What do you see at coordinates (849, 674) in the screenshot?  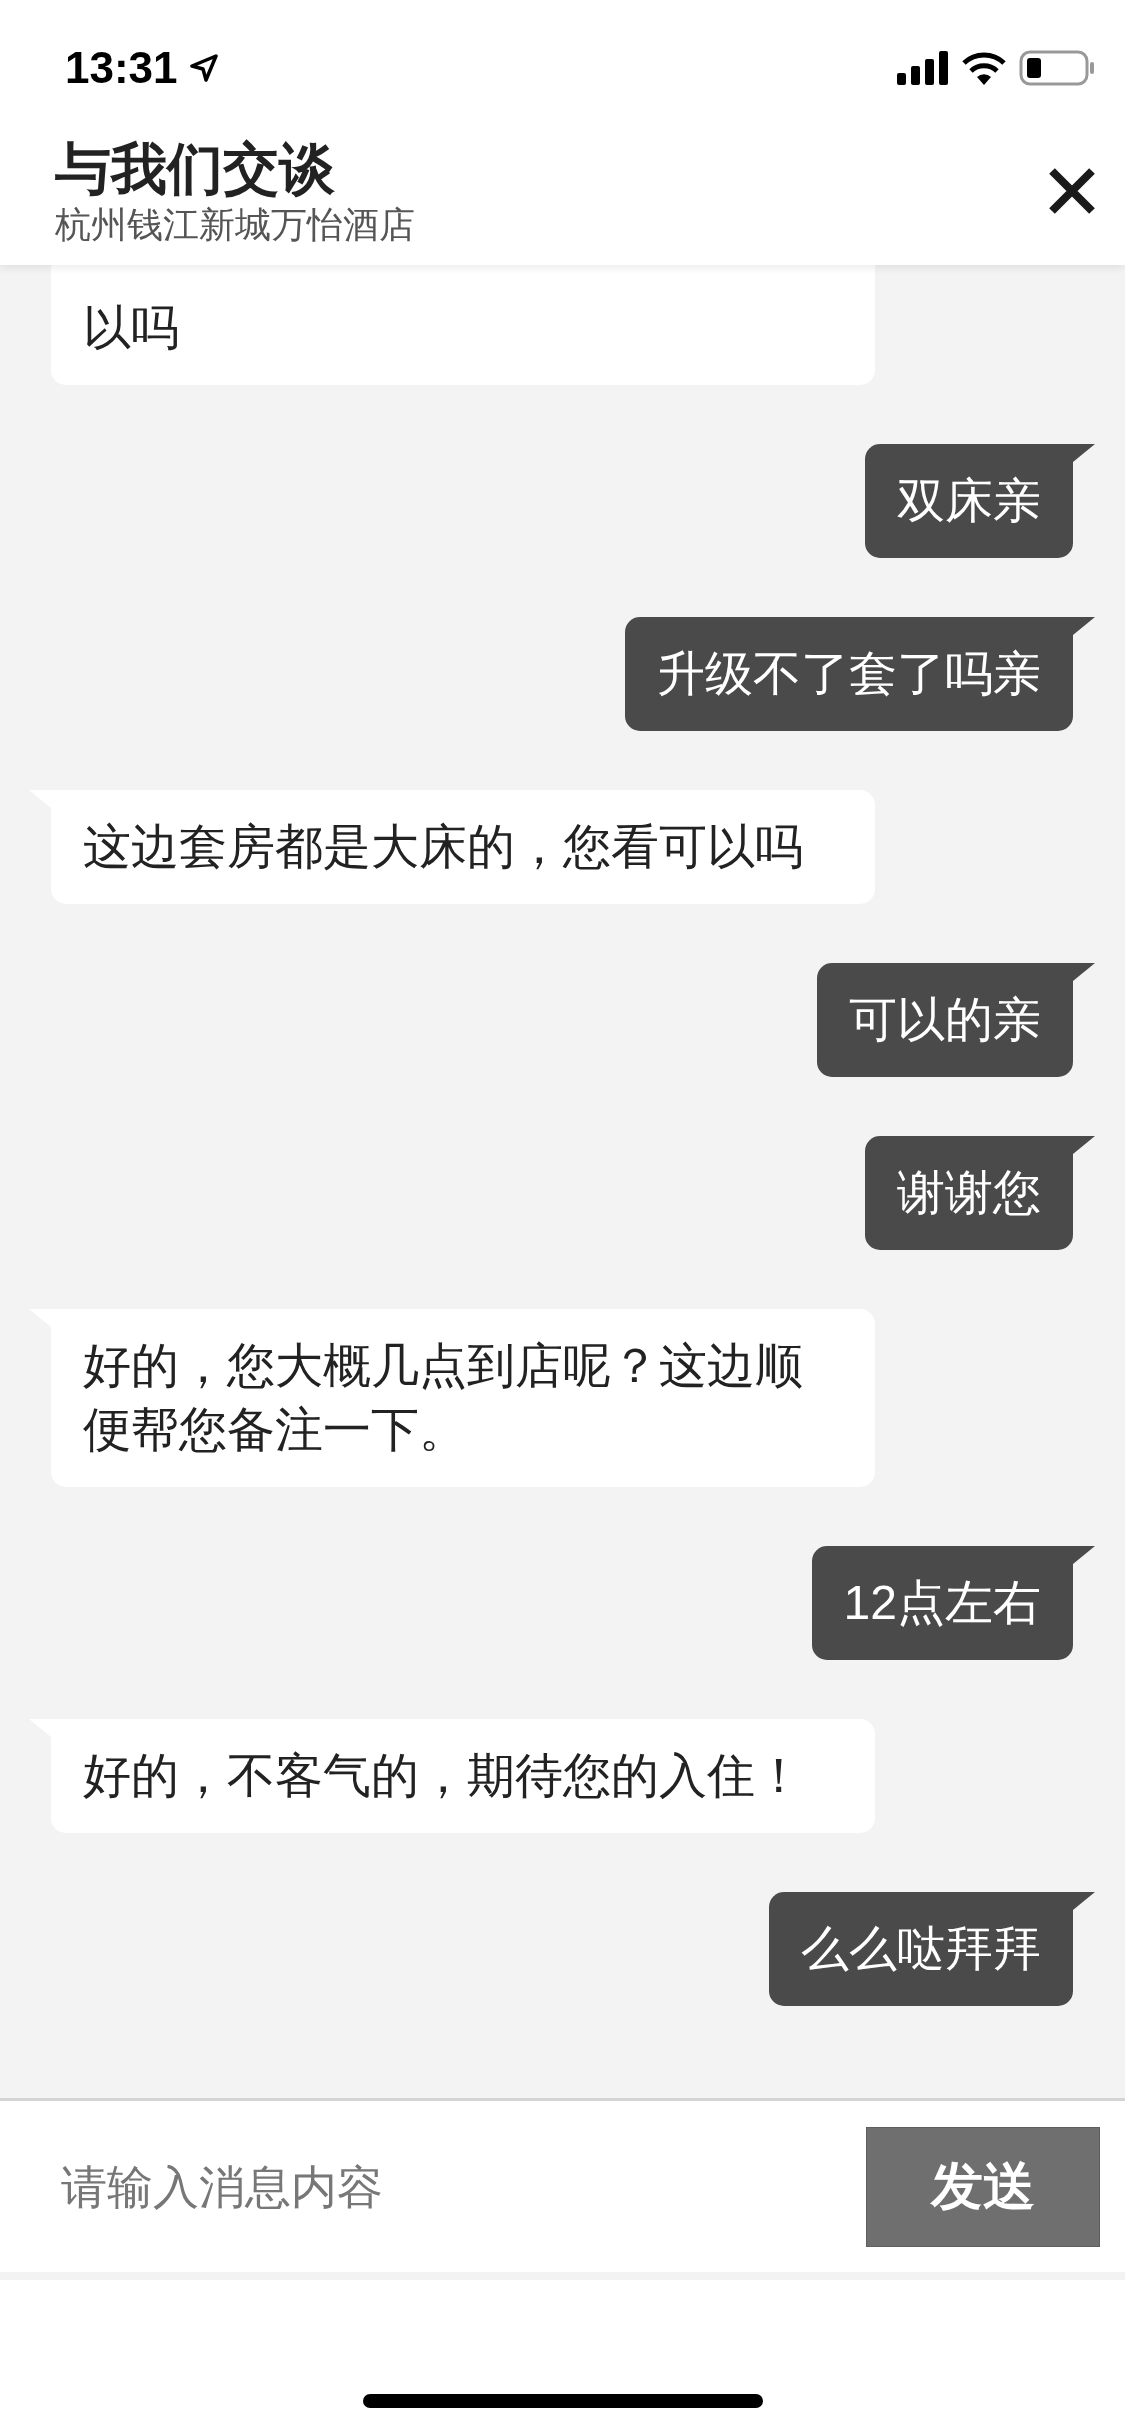 I see `message-bubble: 升级不了套了吗亲` at bounding box center [849, 674].